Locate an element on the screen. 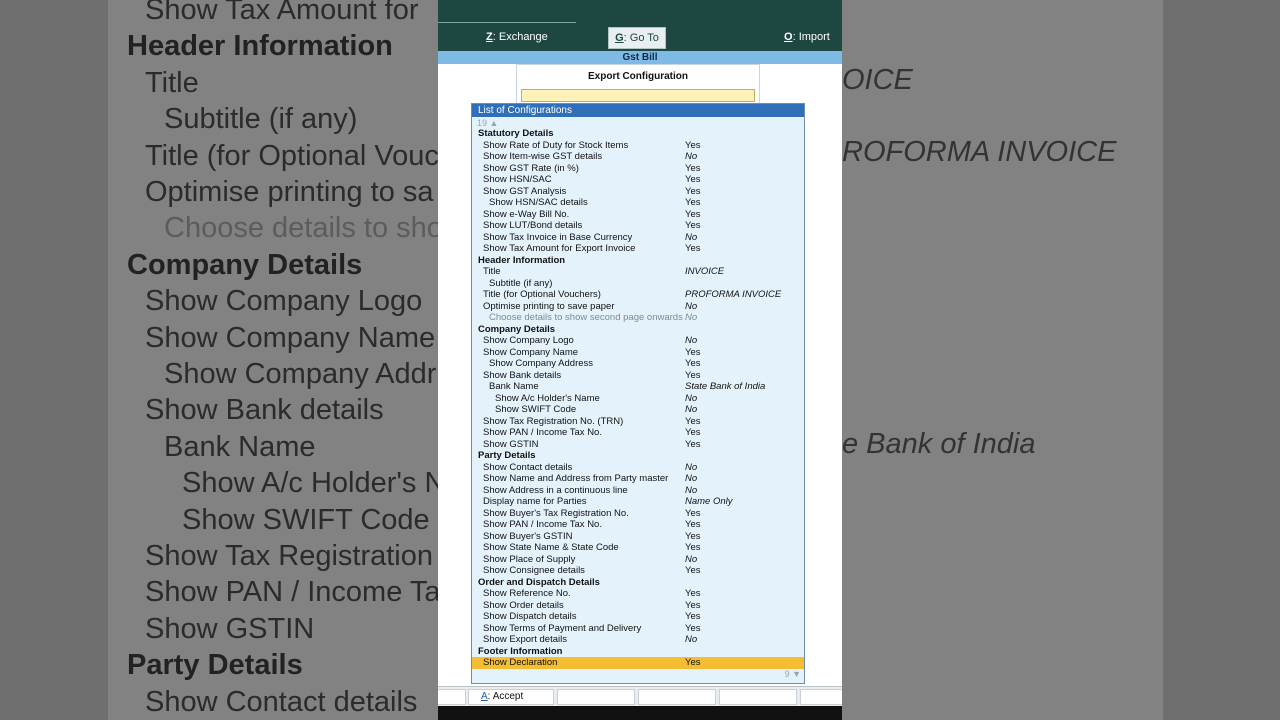 Image resolution: width=1280 pixels, height=720 pixels. config-row: Show Rate of Duty for Stock Items Yes is located at coordinates (638, 146).